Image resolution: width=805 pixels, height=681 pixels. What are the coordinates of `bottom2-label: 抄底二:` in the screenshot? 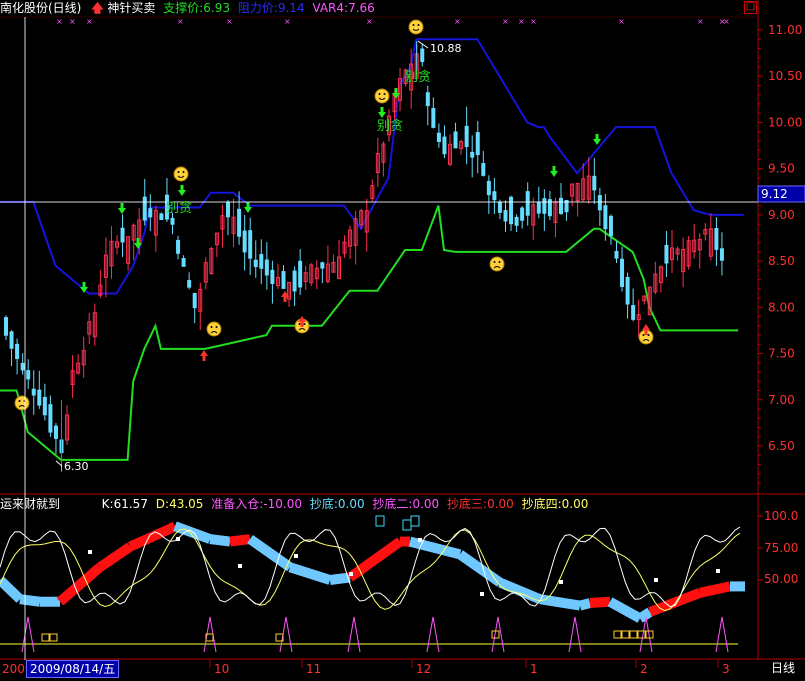 It's located at (392, 504).